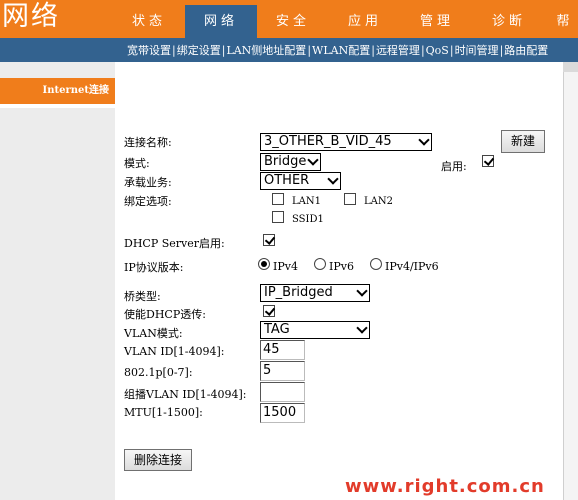 The image size is (578, 500). I want to click on sidebar-item-internet: Internet连接, so click(57, 91).